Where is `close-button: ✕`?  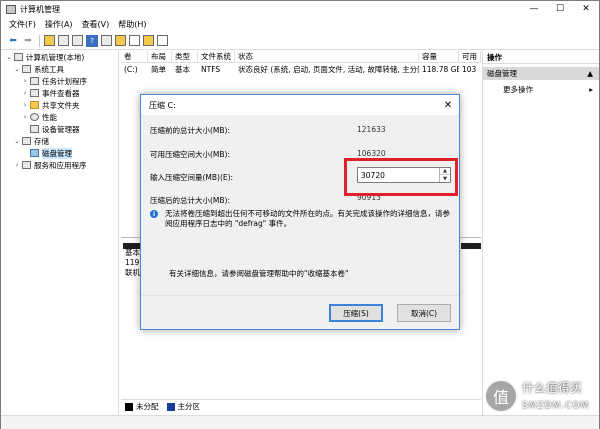 close-button: ✕ is located at coordinates (586, 9).